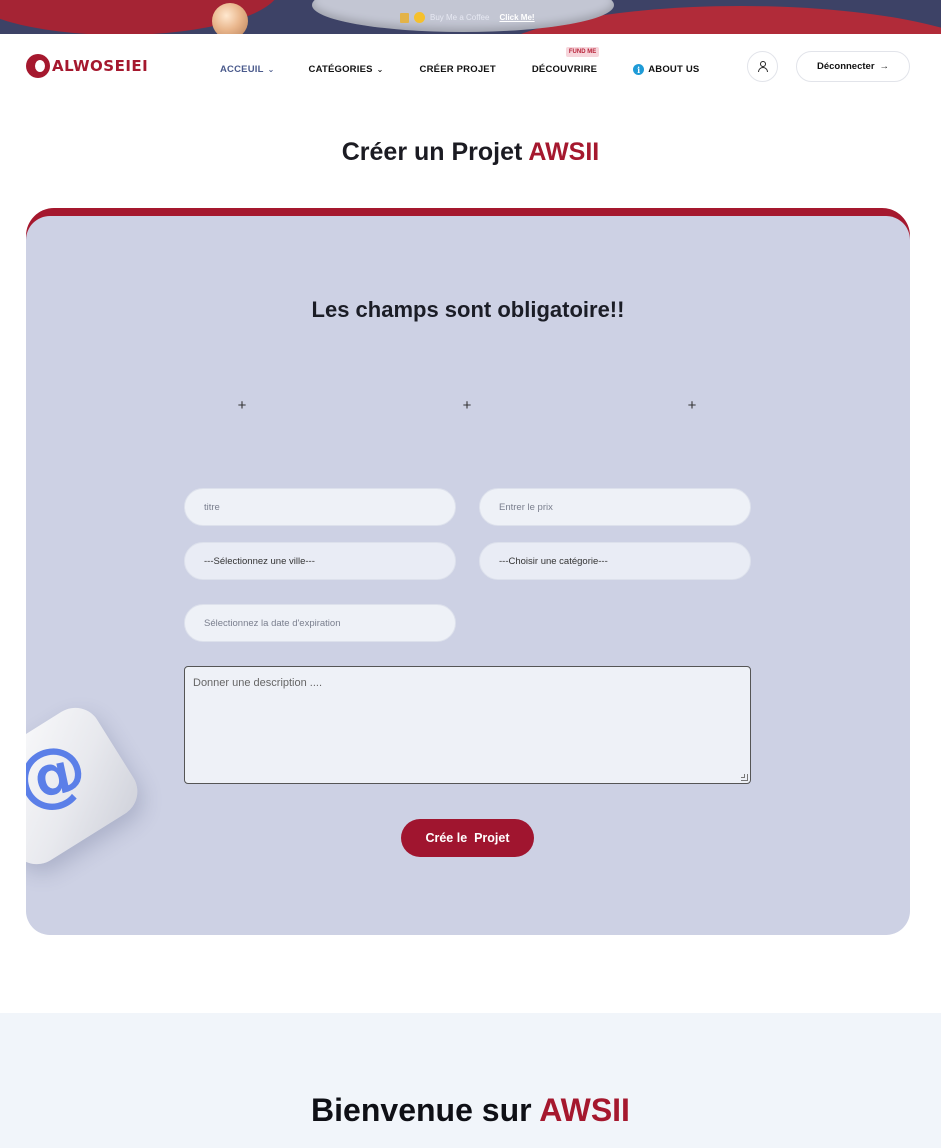 The height and width of the screenshot is (1148, 941). I want to click on nav-item-label: CATÉGORIES, so click(340, 69).